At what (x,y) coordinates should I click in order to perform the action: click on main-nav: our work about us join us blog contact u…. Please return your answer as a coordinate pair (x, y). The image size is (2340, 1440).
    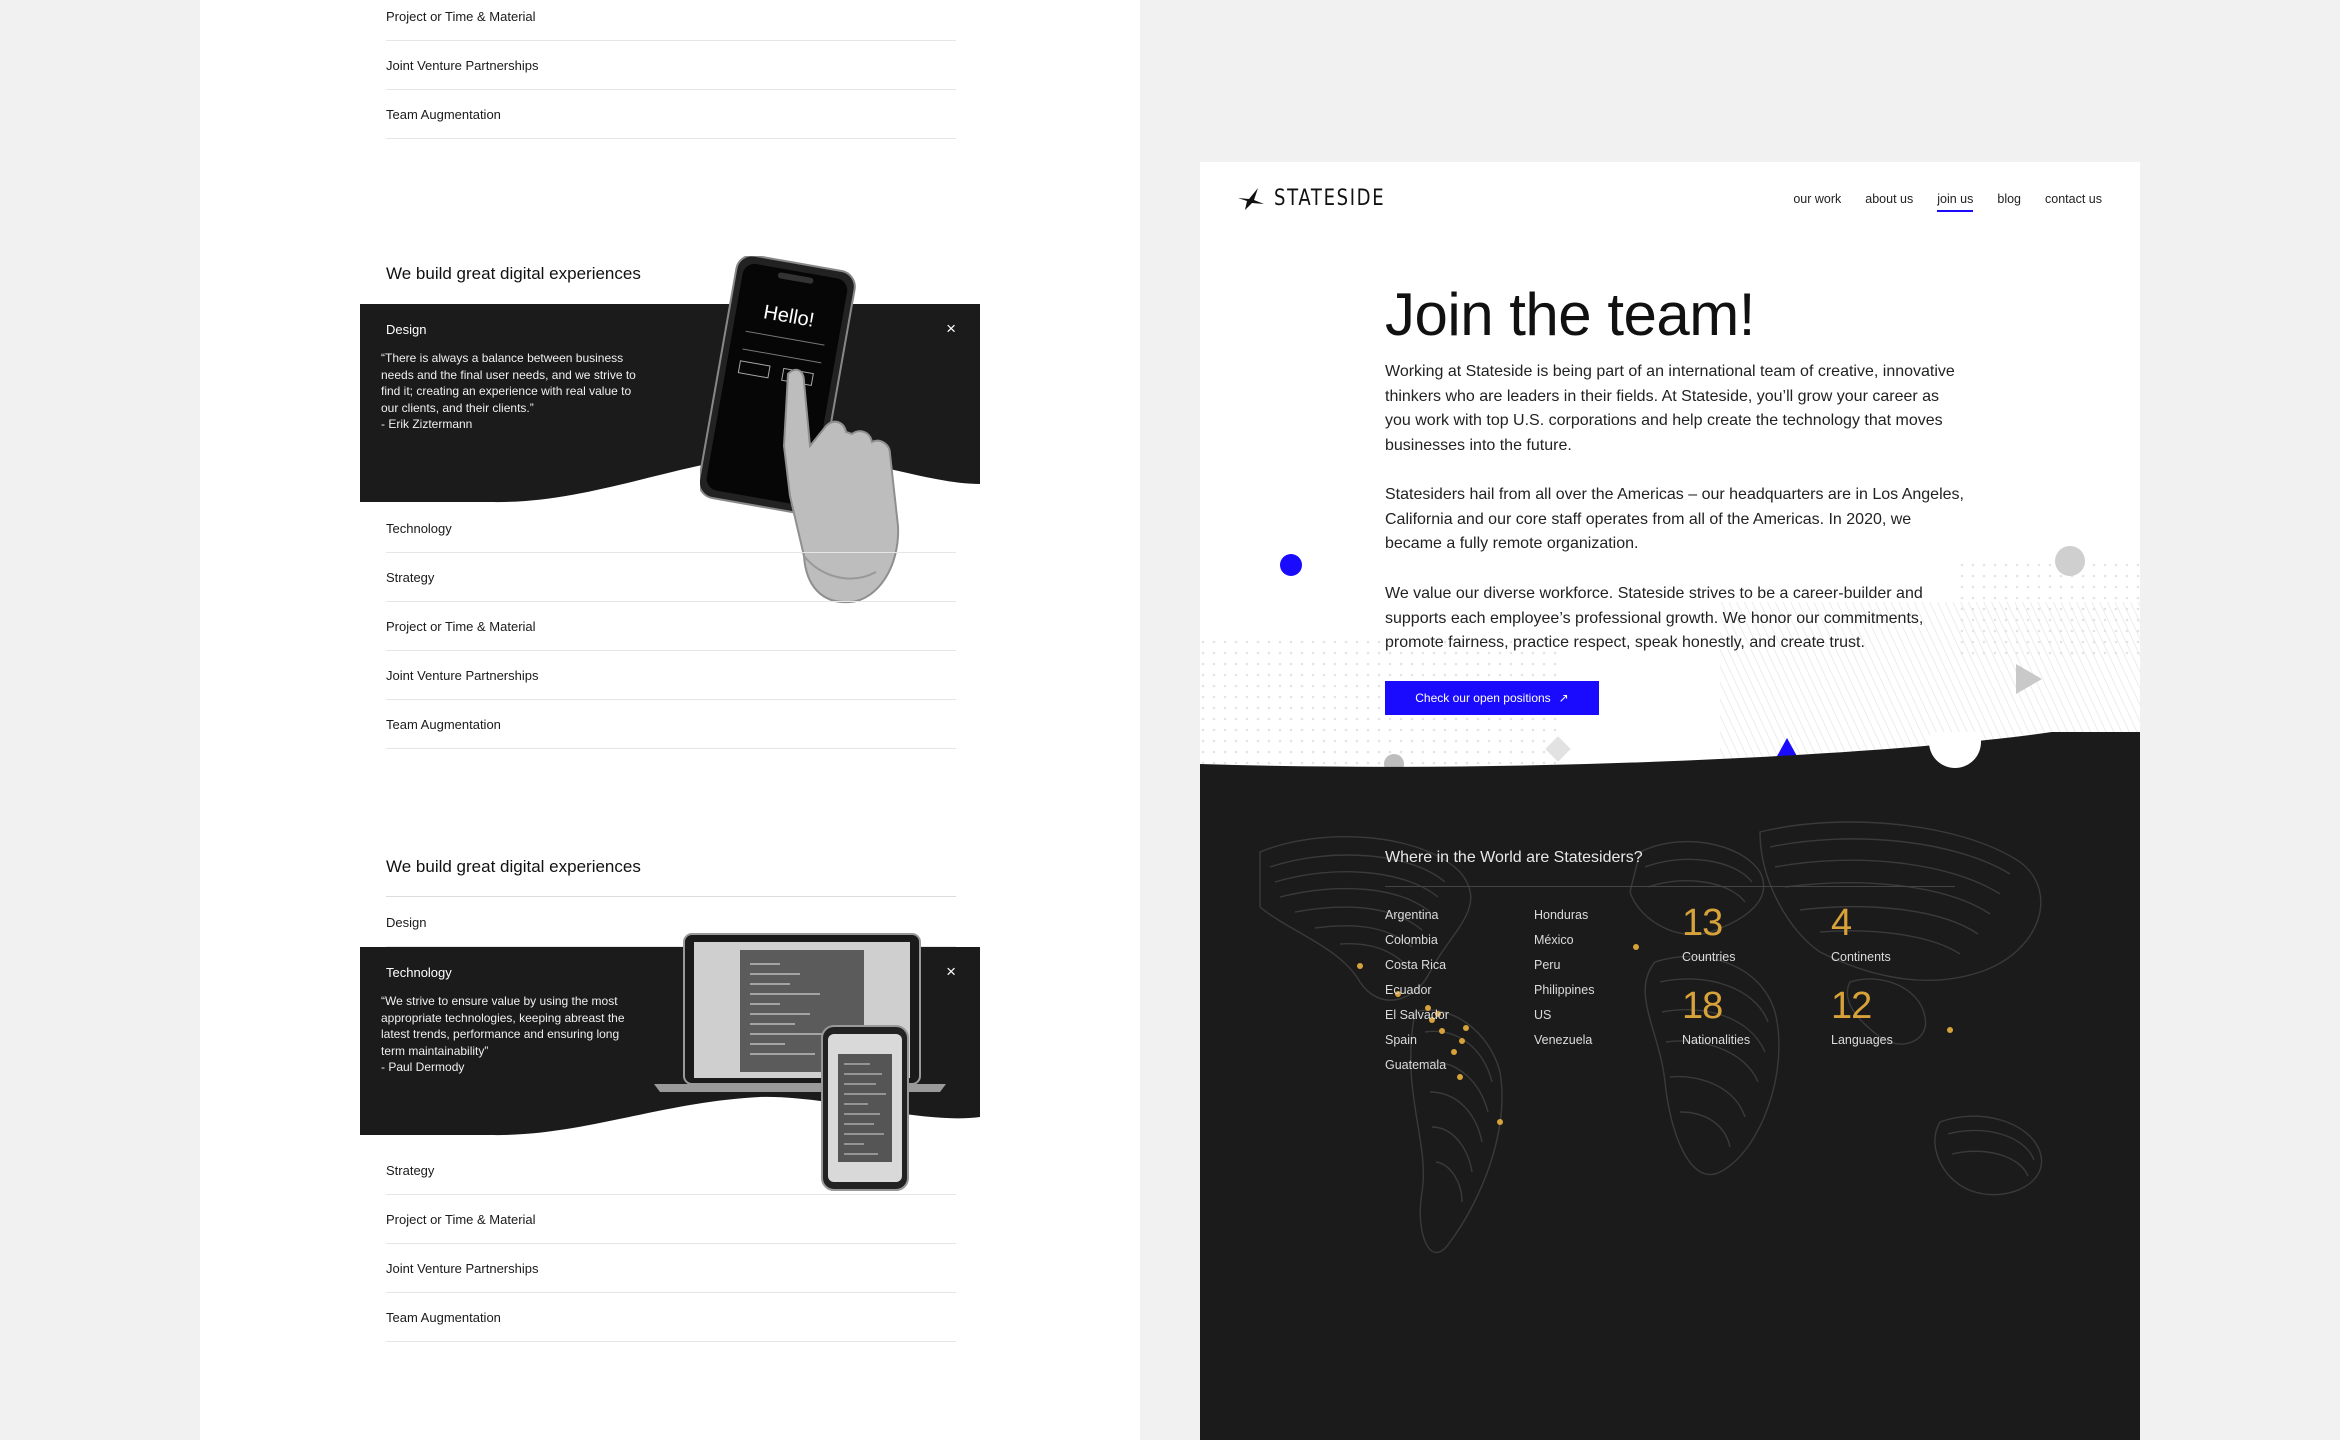
    Looking at the image, I should click on (1947, 202).